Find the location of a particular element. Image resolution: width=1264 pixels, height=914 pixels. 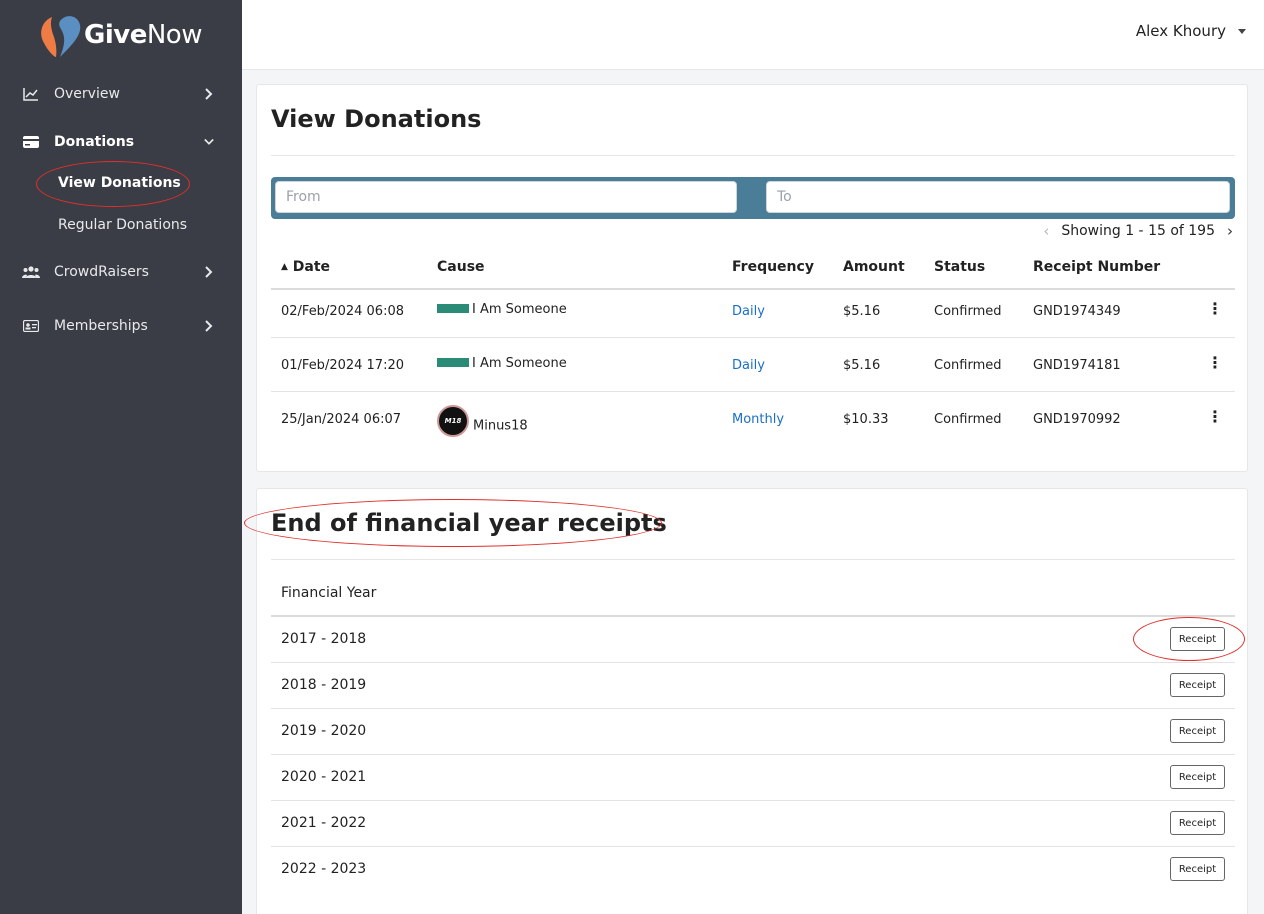

sidebar-item-memberships: Memberships is located at coordinates (121, 326).